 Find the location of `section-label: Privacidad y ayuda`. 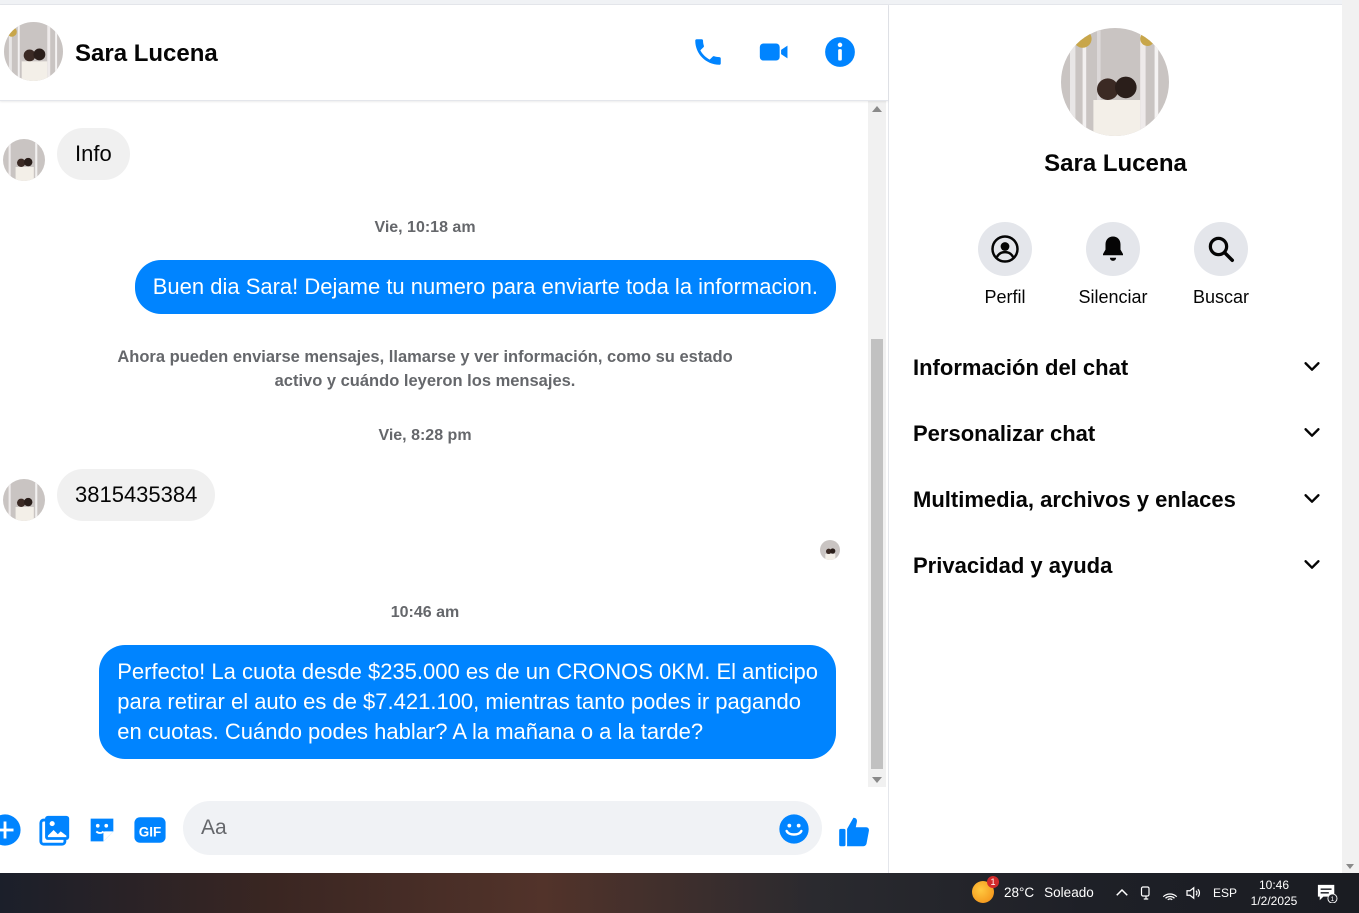

section-label: Privacidad y ayuda is located at coordinates (1013, 565).